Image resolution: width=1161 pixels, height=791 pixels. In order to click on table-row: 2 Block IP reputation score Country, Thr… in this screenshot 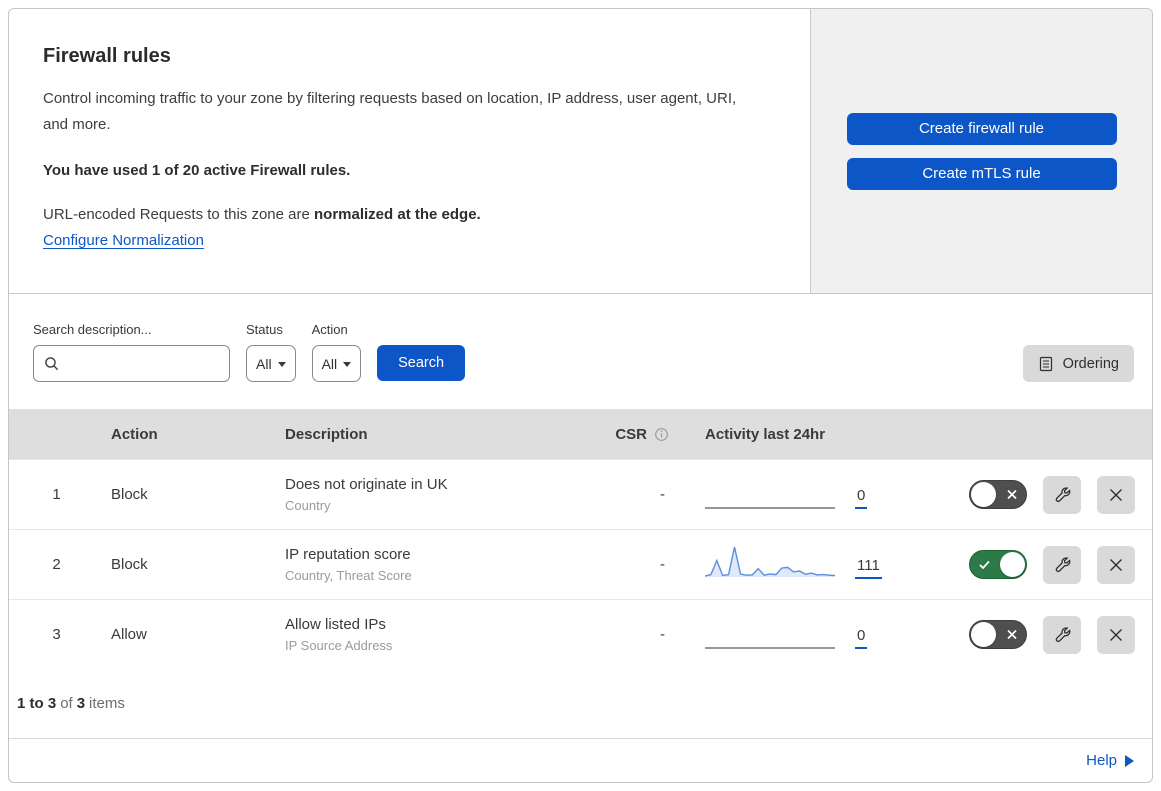, I will do `click(580, 564)`.